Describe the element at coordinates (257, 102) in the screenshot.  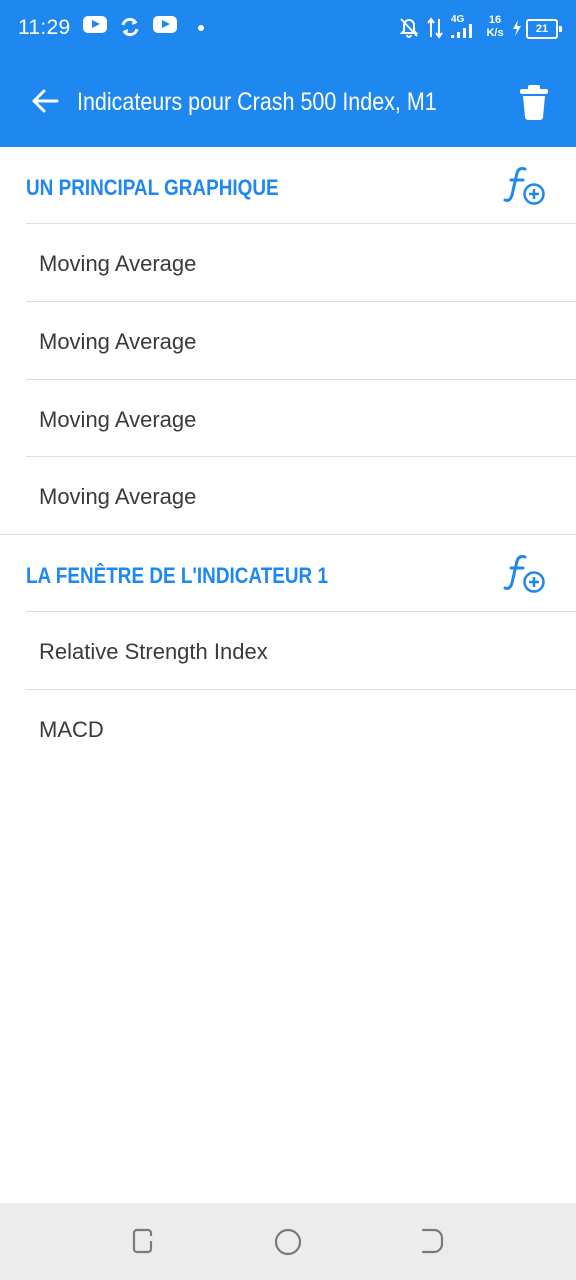
I see `page-title: Indicateurs pour Crash 500 Index, M1` at that location.